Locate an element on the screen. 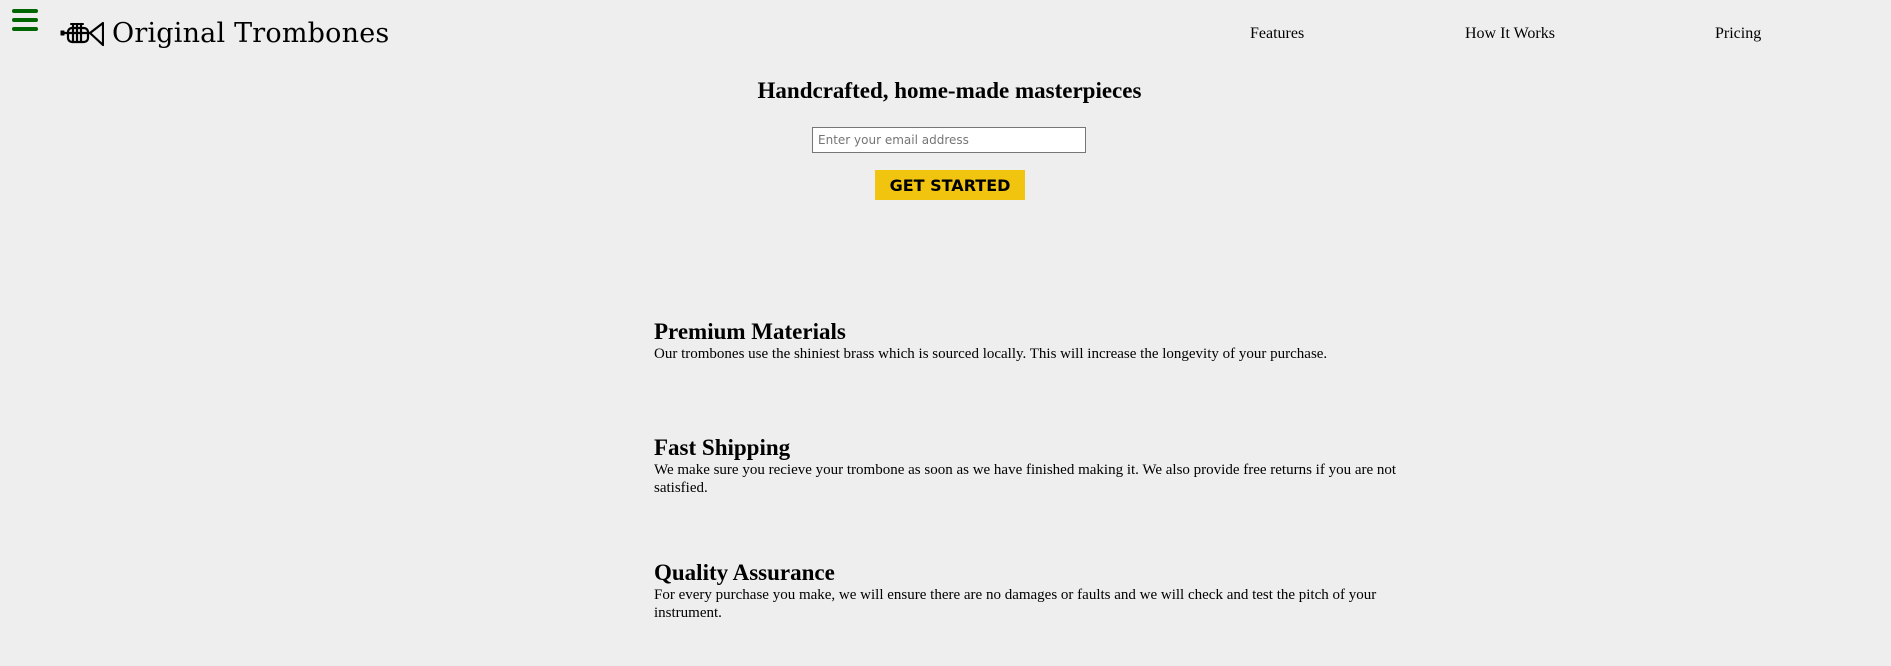 Image resolution: width=1891 pixels, height=666 pixels. trombone-icon is located at coordinates (82, 33).